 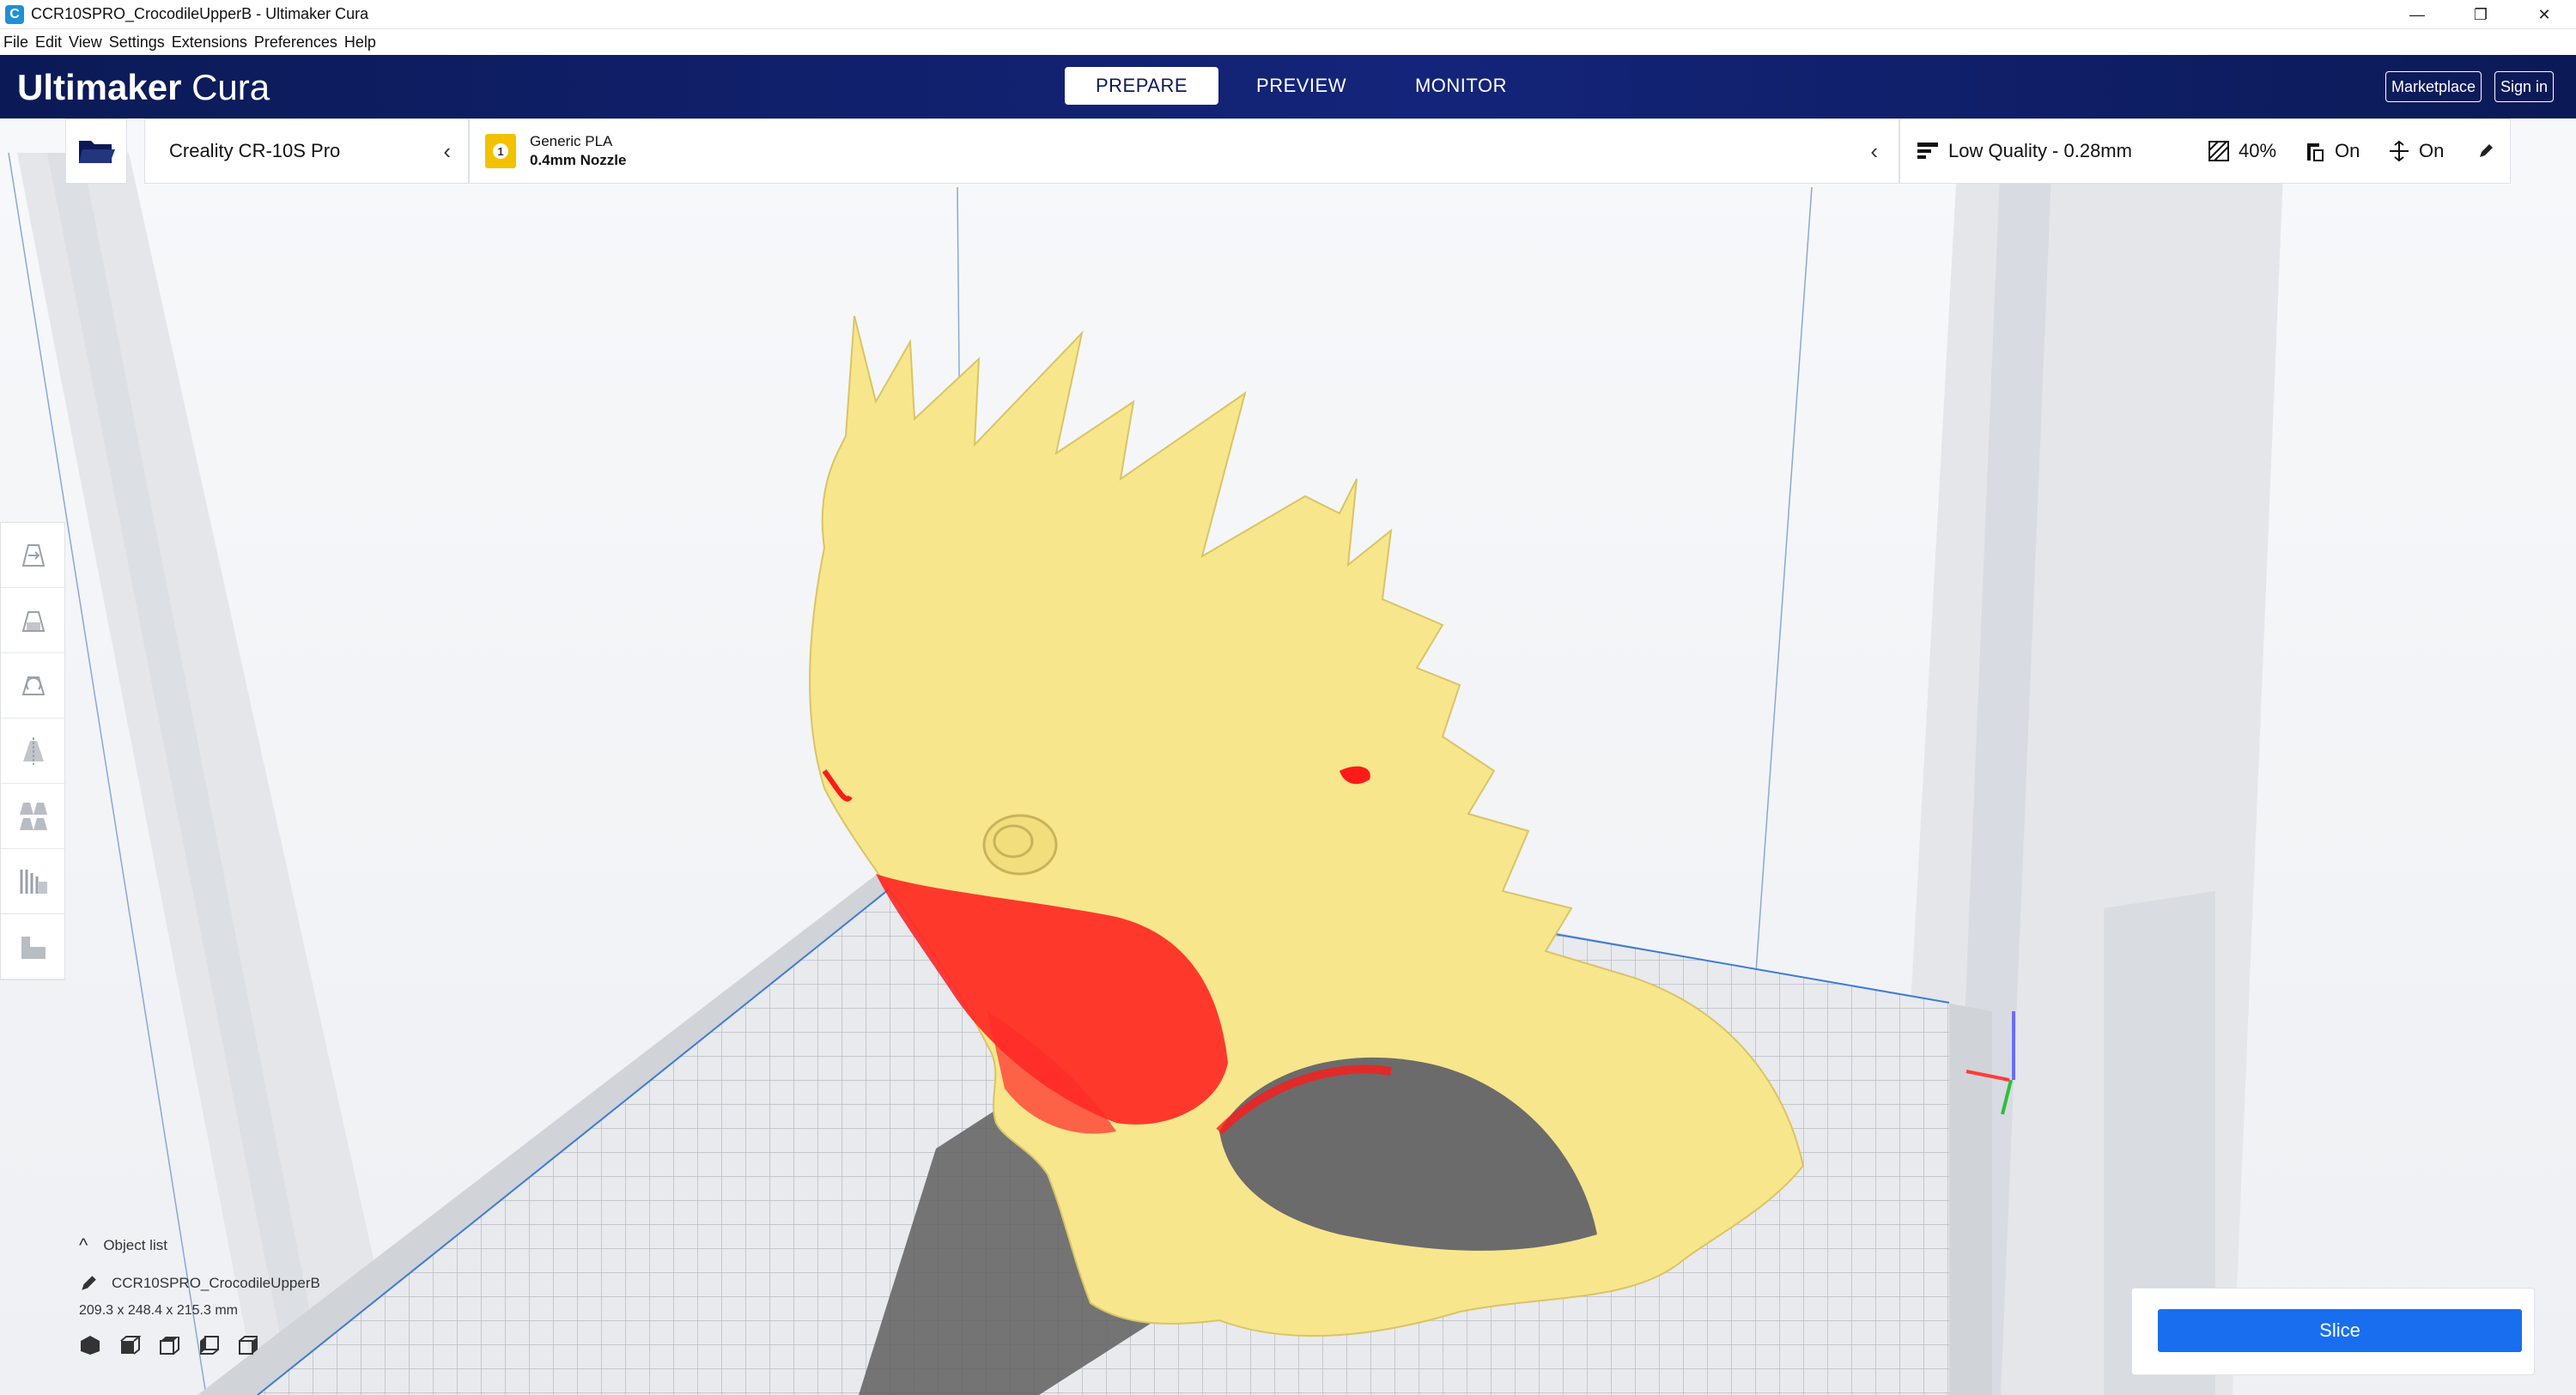 What do you see at coordinates (2340, 1330) in the screenshot?
I see `slice-button: Slice` at bounding box center [2340, 1330].